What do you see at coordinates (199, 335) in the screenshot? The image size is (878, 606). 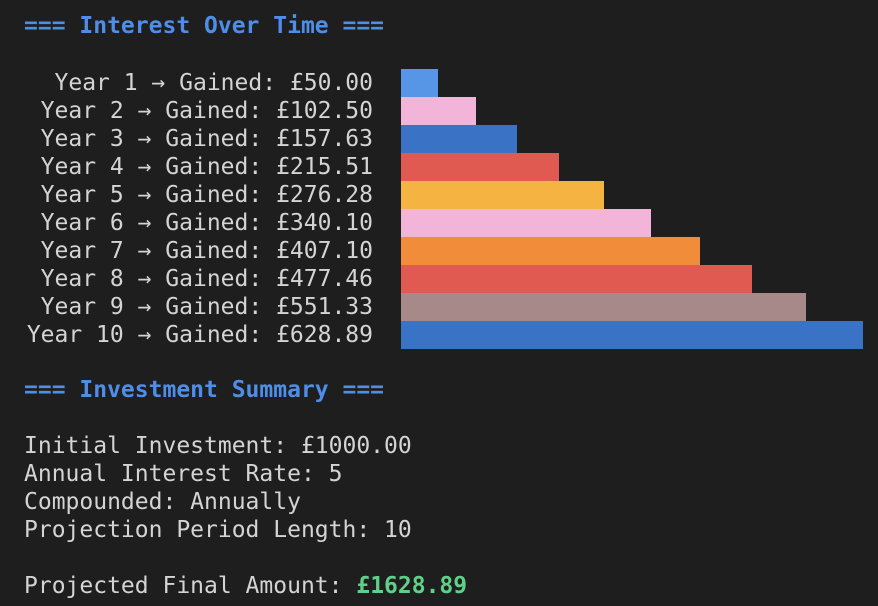 I see `year-gain-label: Year 10 → Gained: £628.89` at bounding box center [199, 335].